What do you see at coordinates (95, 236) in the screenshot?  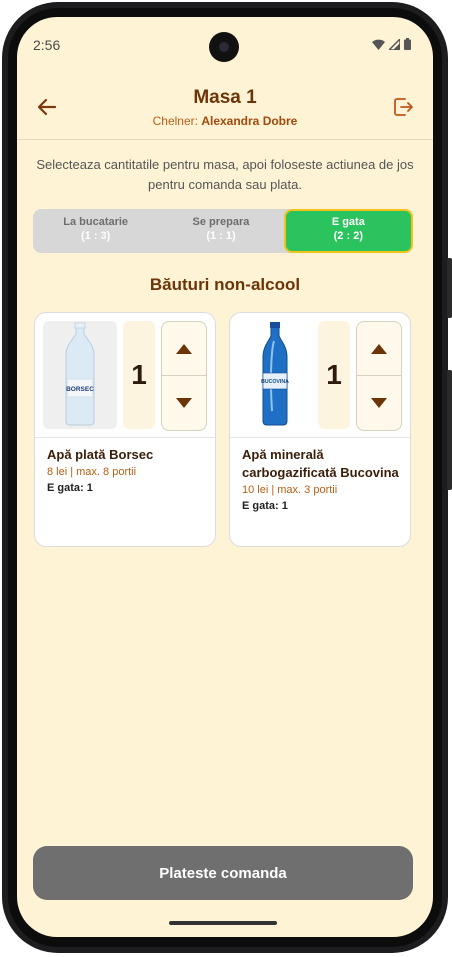 I see `tab-count: (1 : 3)` at bounding box center [95, 236].